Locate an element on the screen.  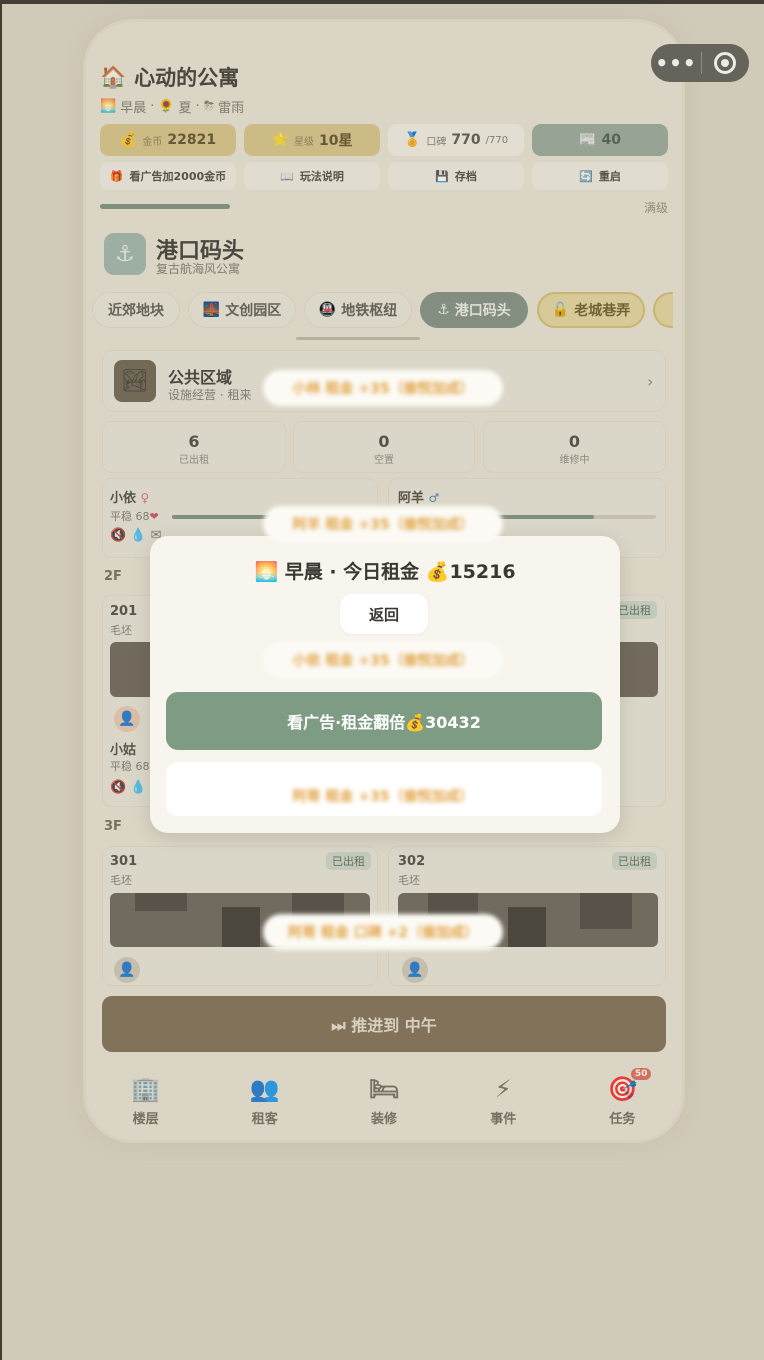
back-button: 返回 is located at coordinates (384, 614).